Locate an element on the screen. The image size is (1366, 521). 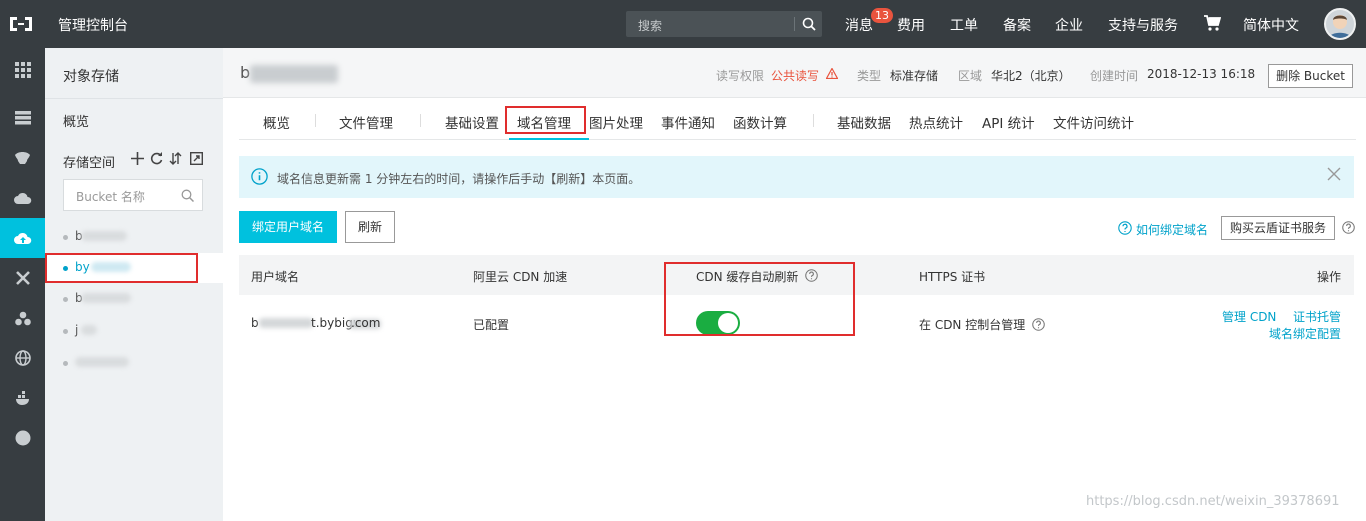
cloud-upload-icon is located at coordinates (22, 238).